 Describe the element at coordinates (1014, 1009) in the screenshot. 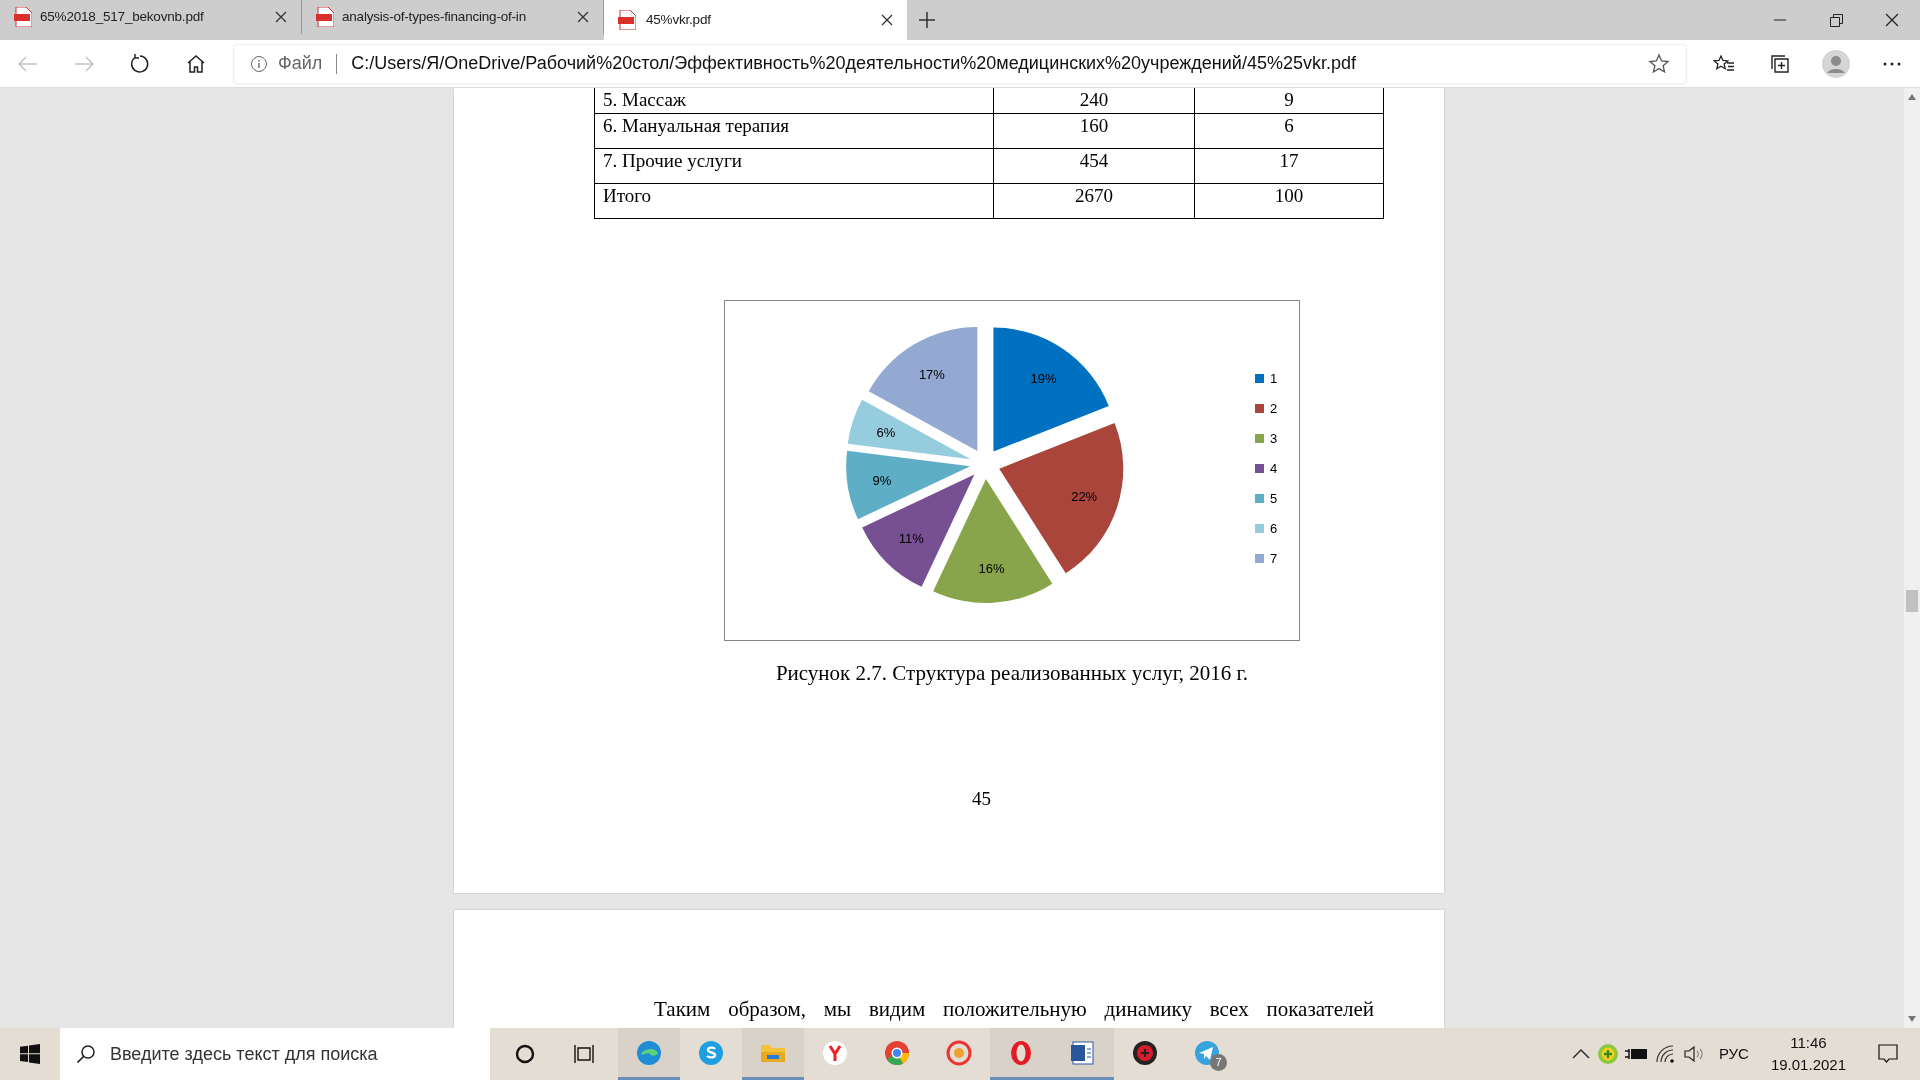

I see `body-paragraph: Таким образом, мы видим положительную динамику всех показателей` at that location.